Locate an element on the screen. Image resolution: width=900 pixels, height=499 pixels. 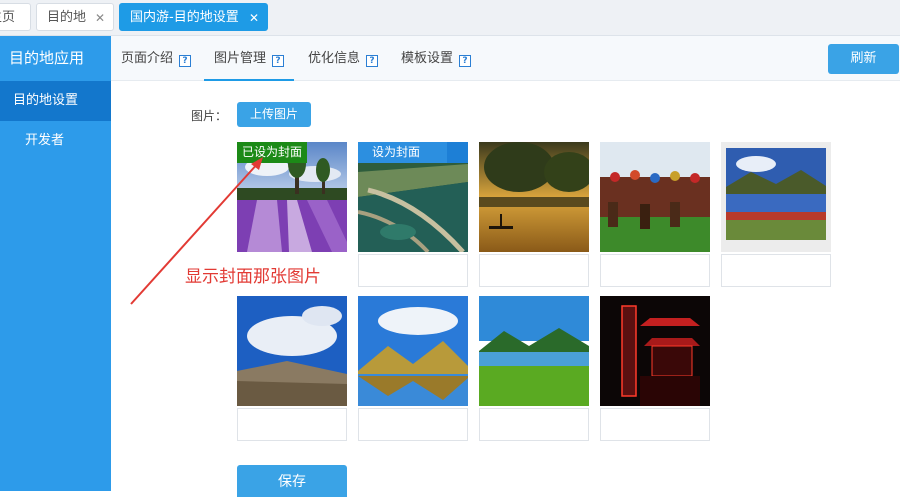
image-thumb-green-valley is located at coordinates (534, 351).